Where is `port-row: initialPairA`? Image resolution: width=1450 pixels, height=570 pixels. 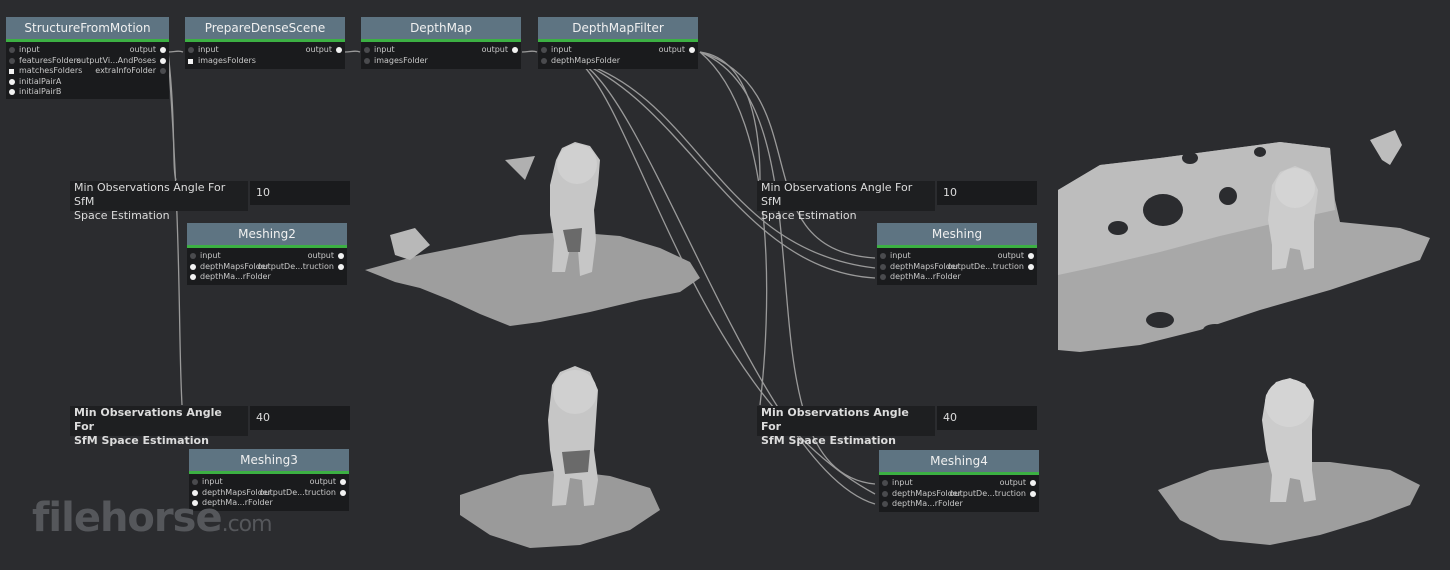 port-row: initialPairA is located at coordinates (87, 82).